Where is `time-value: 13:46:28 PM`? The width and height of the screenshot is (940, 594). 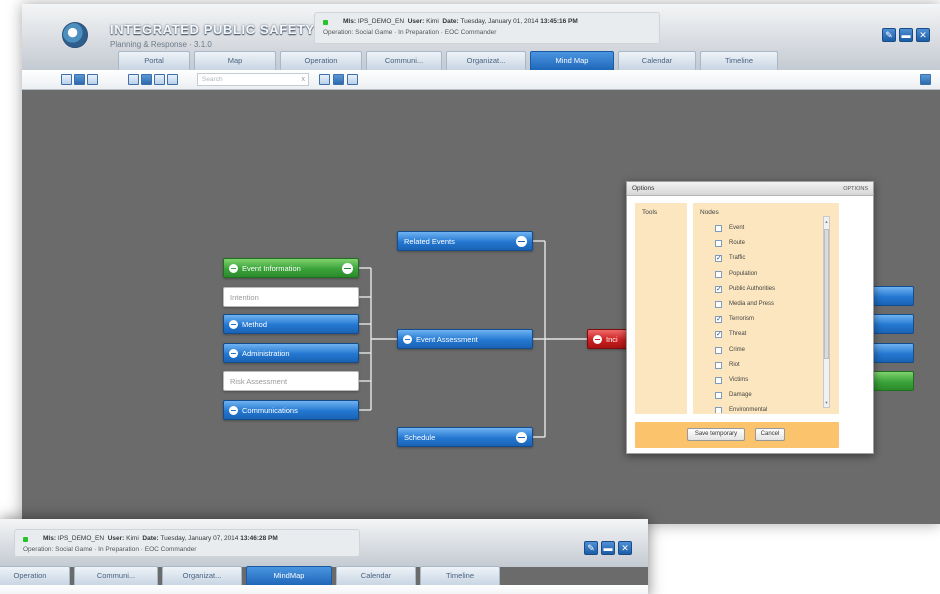 time-value: 13:46:28 PM is located at coordinates (259, 538).